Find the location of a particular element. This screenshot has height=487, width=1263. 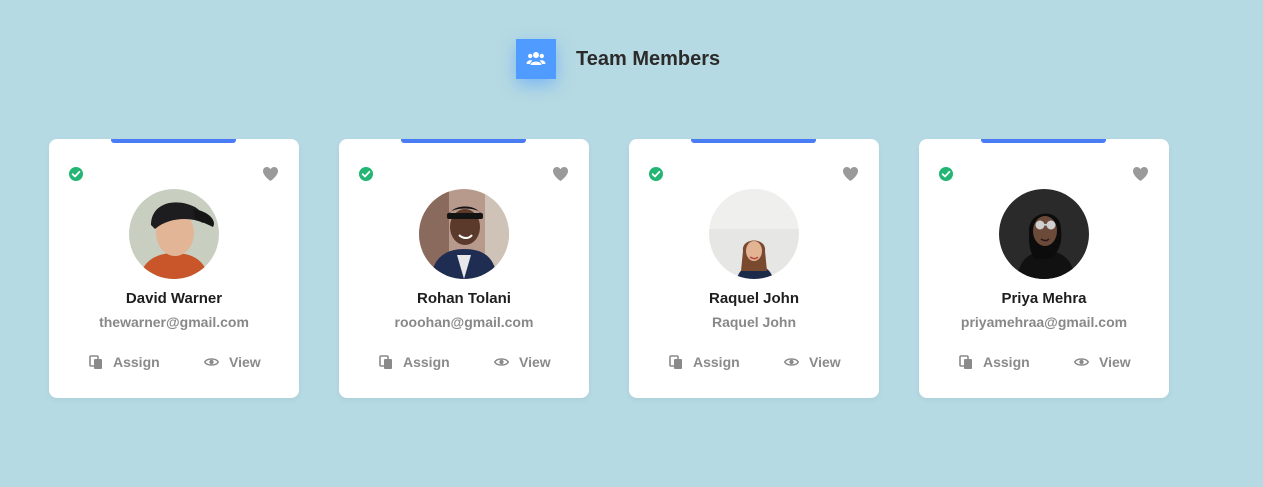

member-email: priyamehraa@gmail.com is located at coordinates (1044, 322).